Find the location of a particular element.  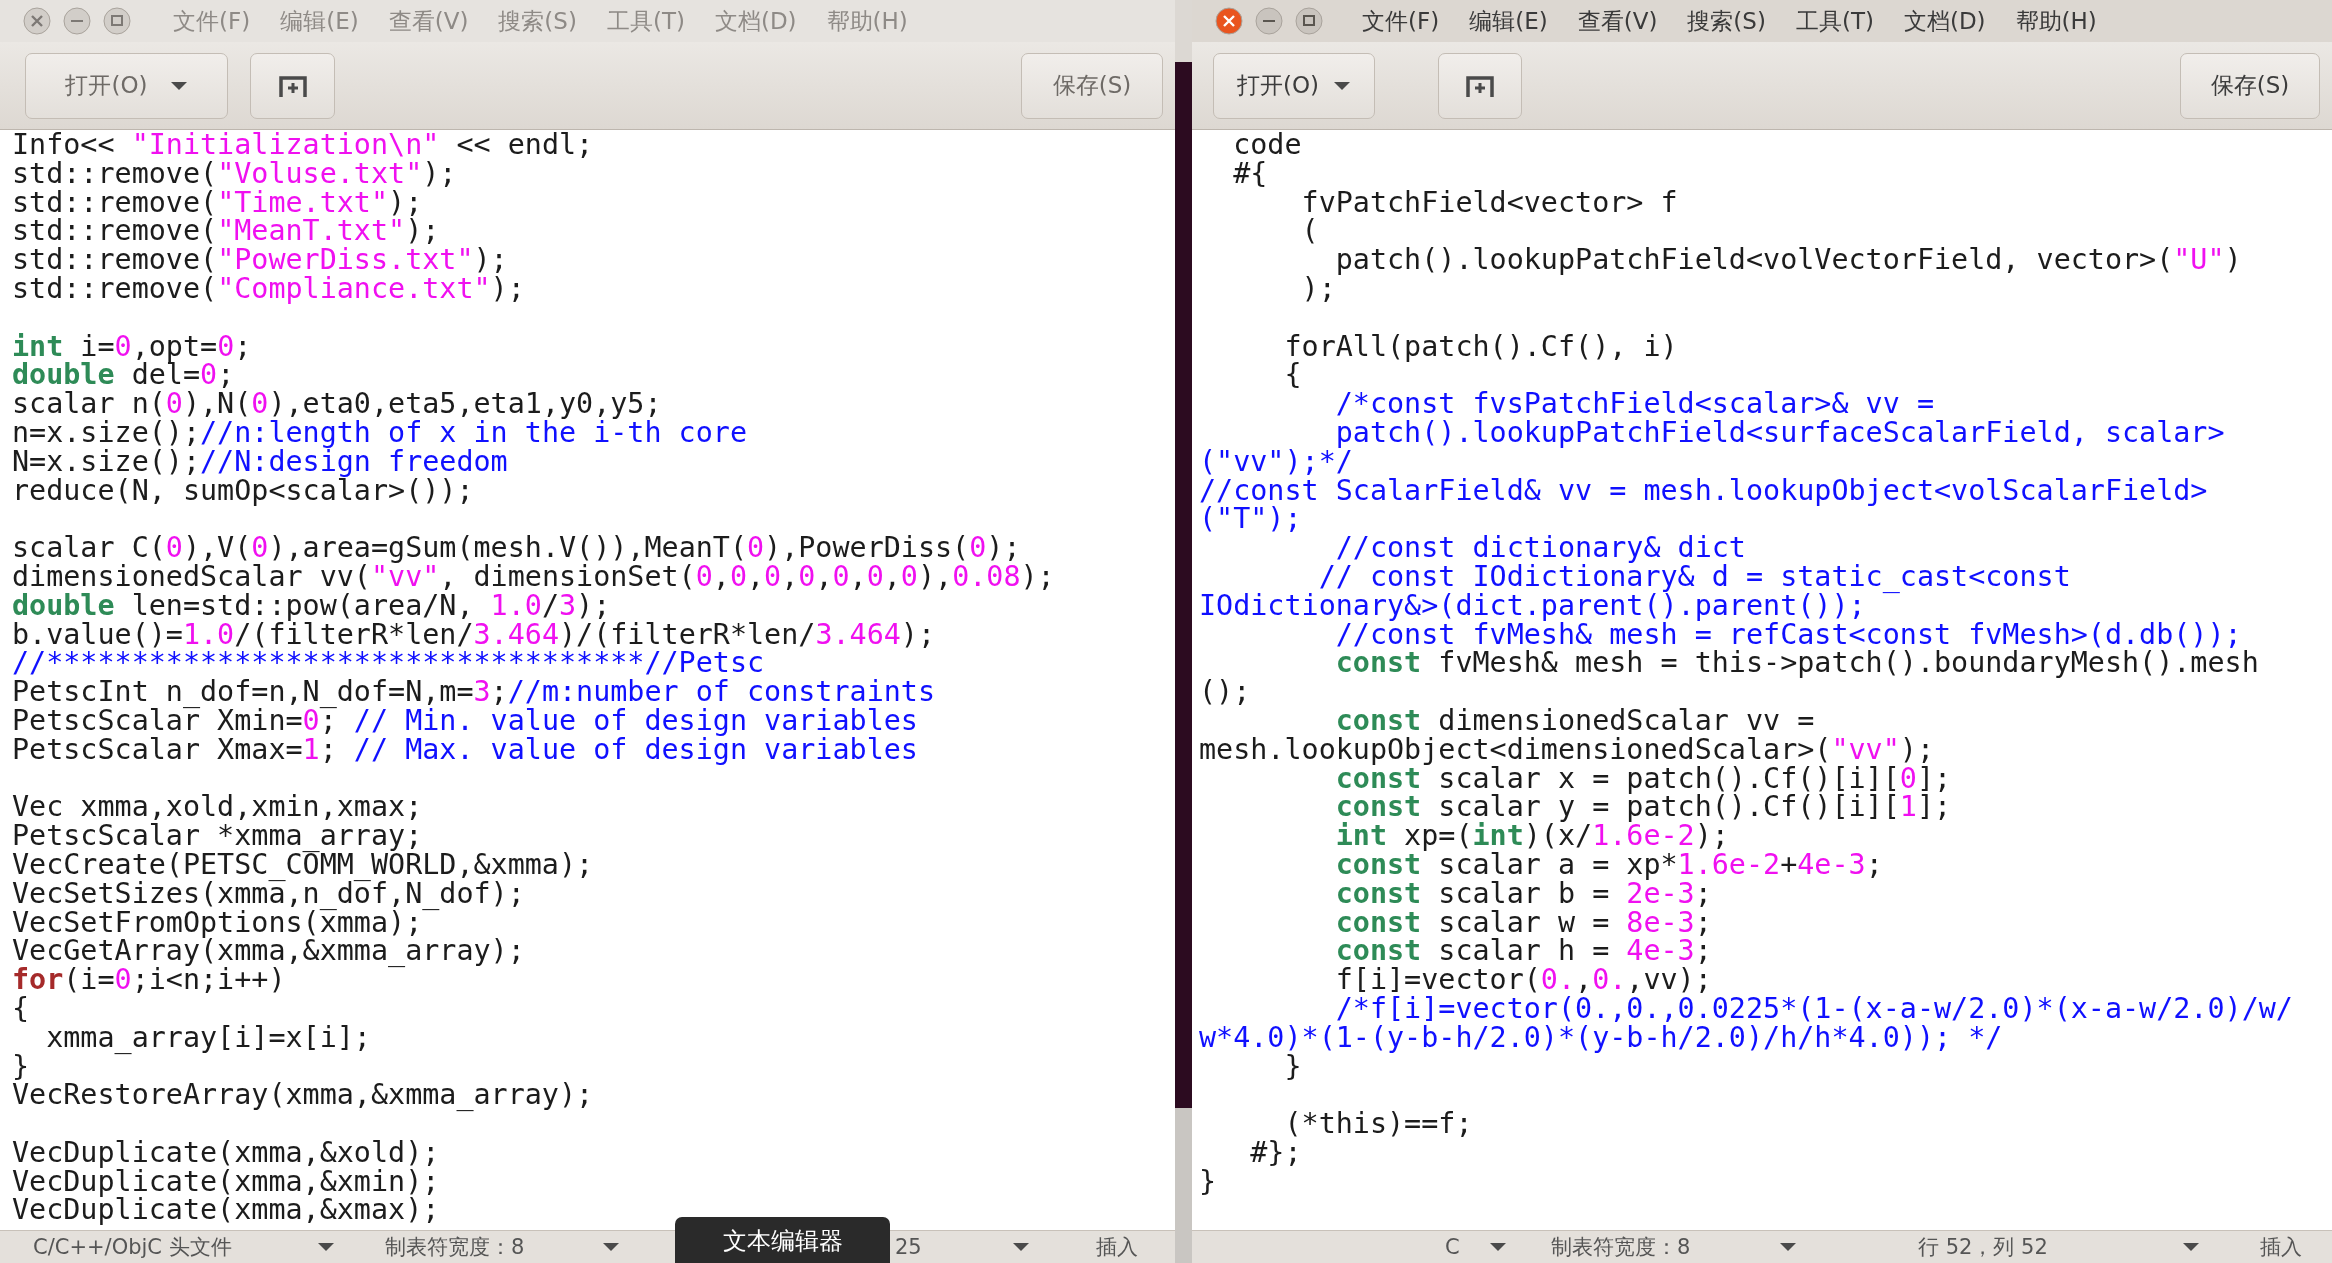

code-line: const scalar b = 2e-3; is located at coordinates (1523, 894).